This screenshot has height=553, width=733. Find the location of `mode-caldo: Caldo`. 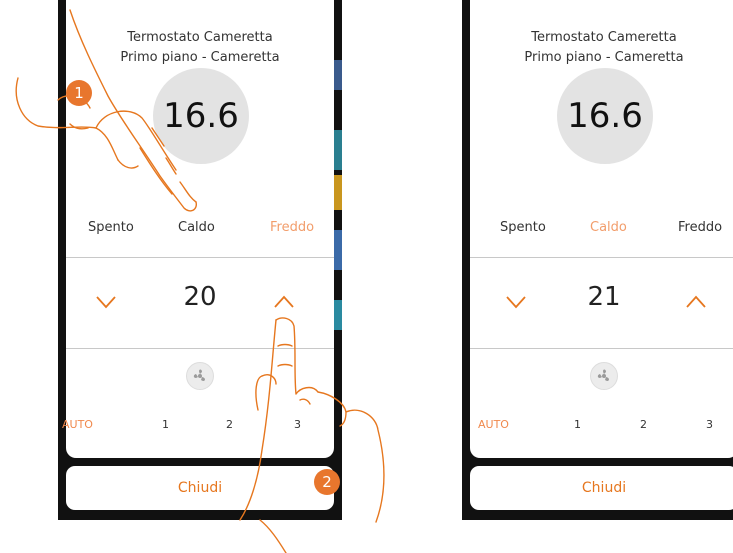

mode-caldo: Caldo is located at coordinates (608, 227).